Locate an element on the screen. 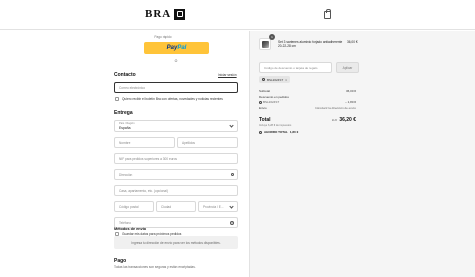 The image size is (475, 277). discount-code-input: Código de descuento o tarjeta de regalo is located at coordinates (295, 67).